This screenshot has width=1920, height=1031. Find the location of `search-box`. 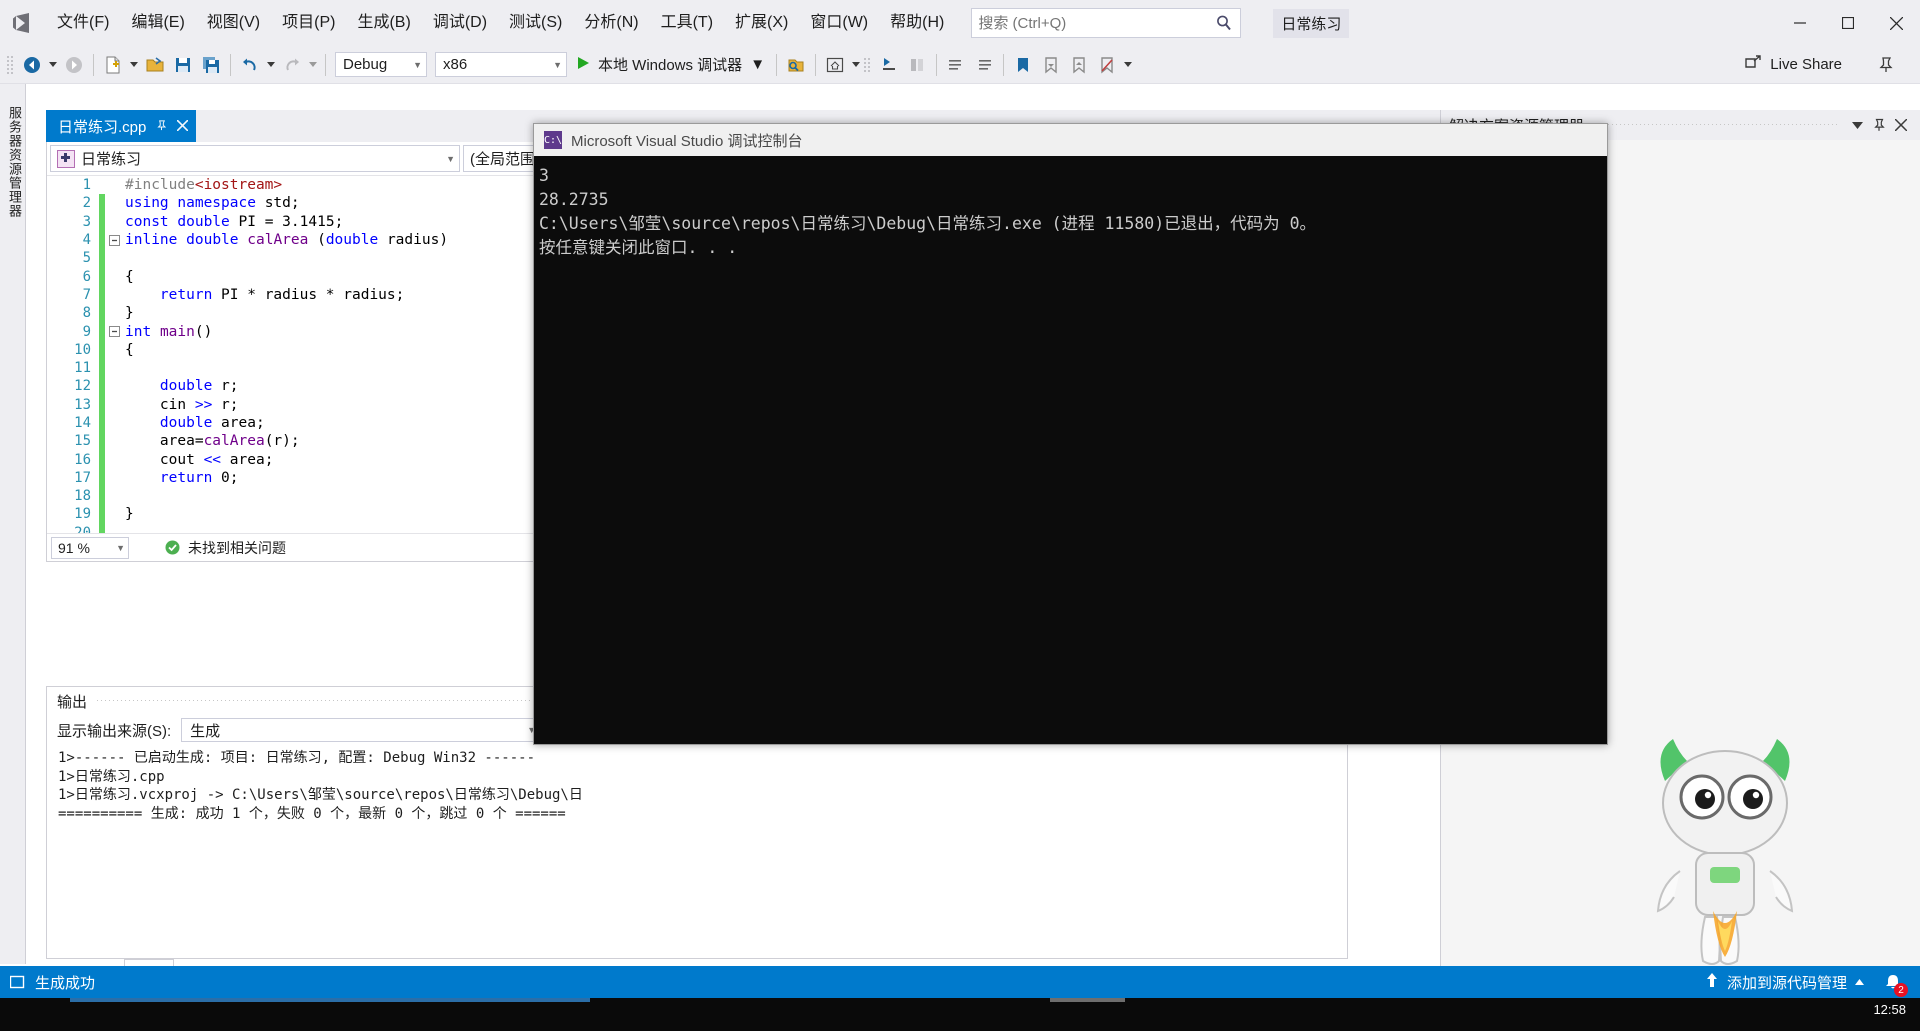

search-box is located at coordinates (1106, 23).